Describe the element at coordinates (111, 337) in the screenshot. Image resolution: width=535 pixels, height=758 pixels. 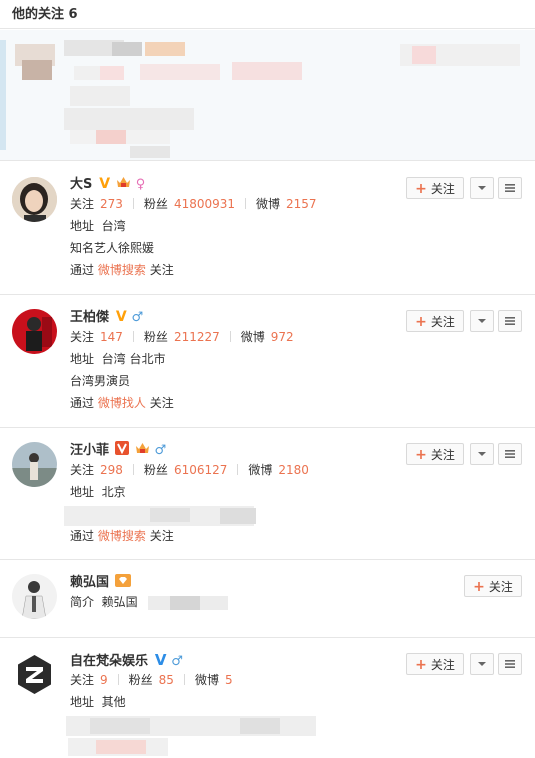
I see `following-count: 147` at that location.